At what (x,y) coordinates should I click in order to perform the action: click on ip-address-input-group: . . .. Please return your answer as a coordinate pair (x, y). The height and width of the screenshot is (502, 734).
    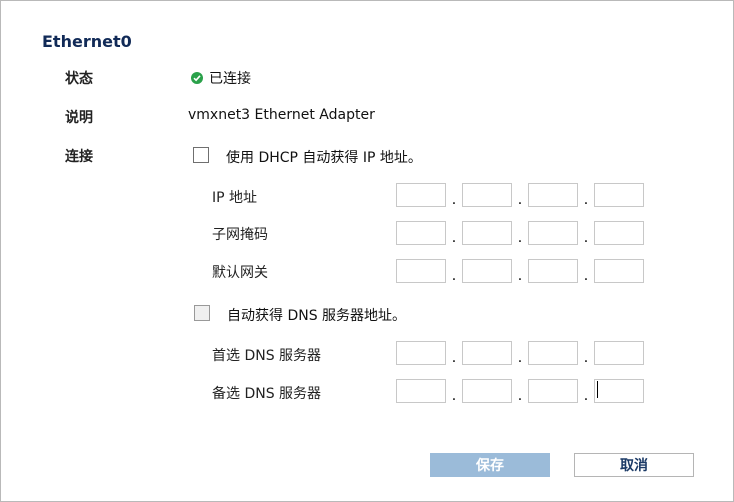
    Looking at the image, I should click on (520, 195).